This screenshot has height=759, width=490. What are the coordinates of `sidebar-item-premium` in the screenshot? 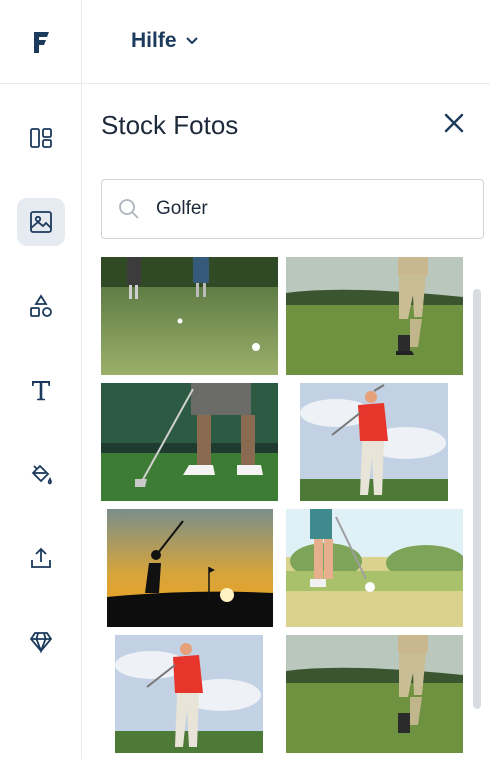 It's located at (41, 642).